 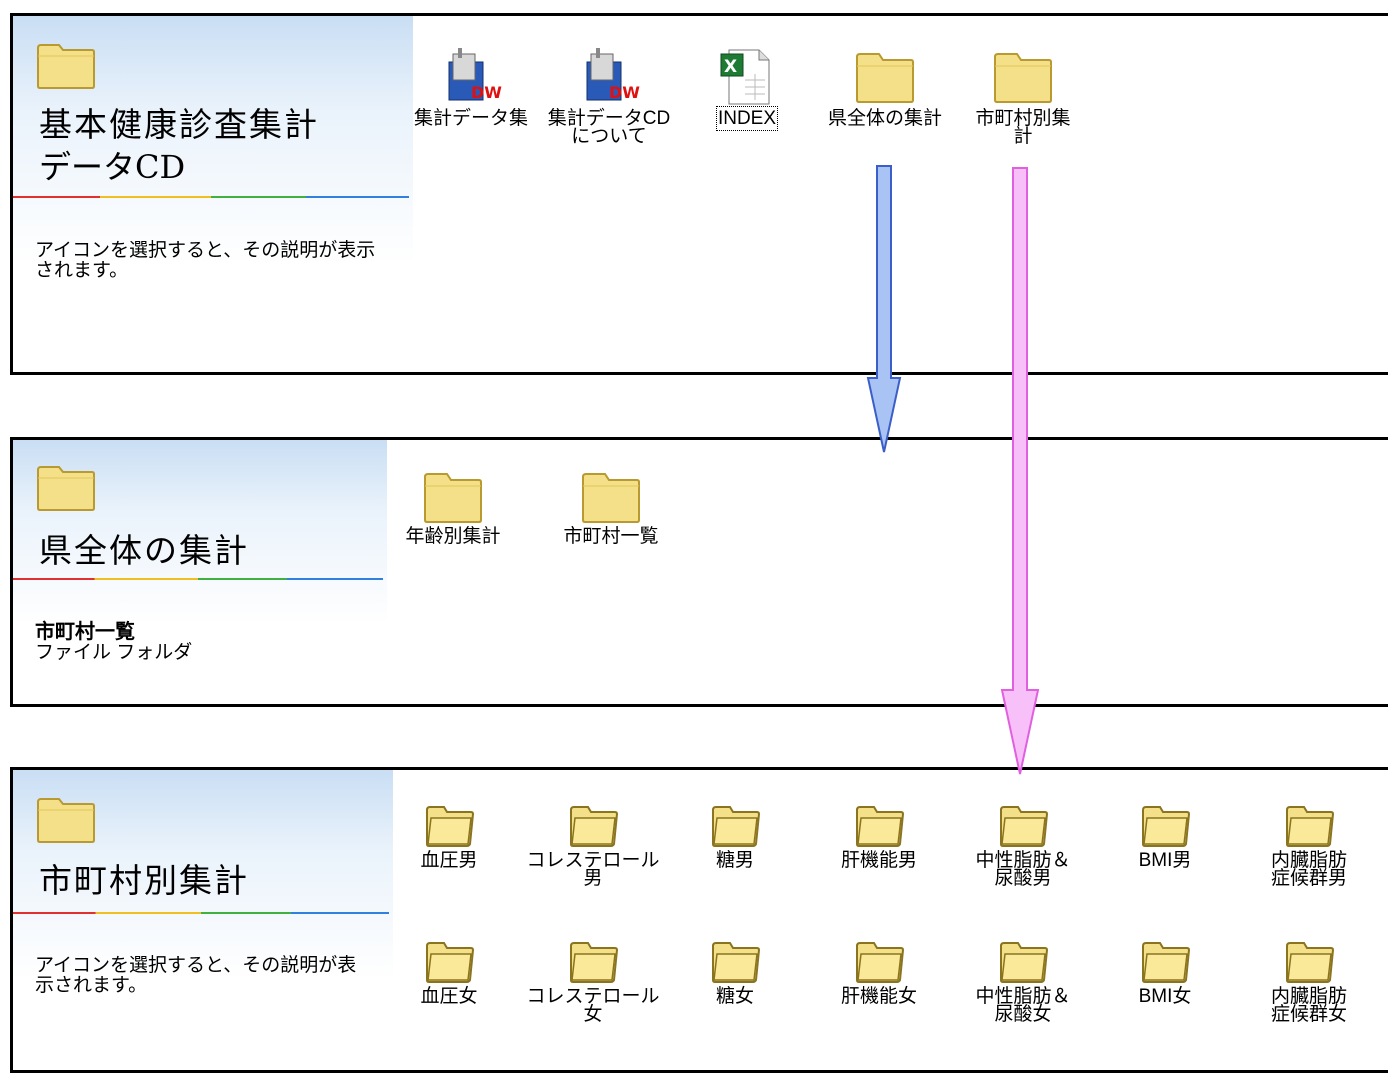 I want to click on item-label: 肝機能女, so click(x=878, y=996).